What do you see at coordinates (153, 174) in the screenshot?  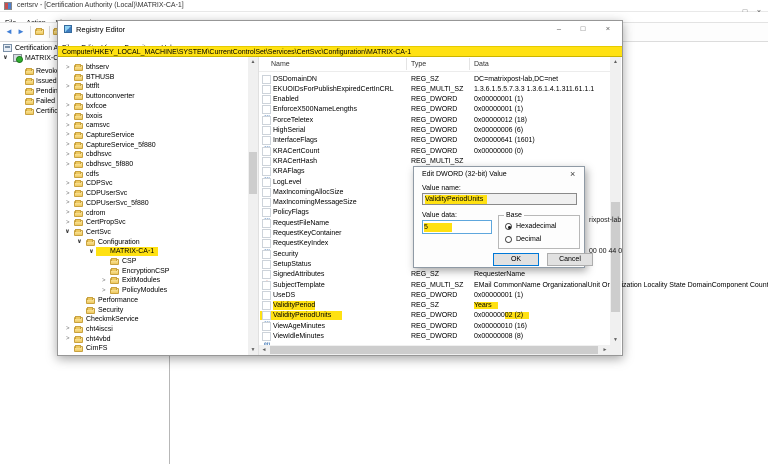 I see `registry-key-cdfs: cdfs` at bounding box center [153, 174].